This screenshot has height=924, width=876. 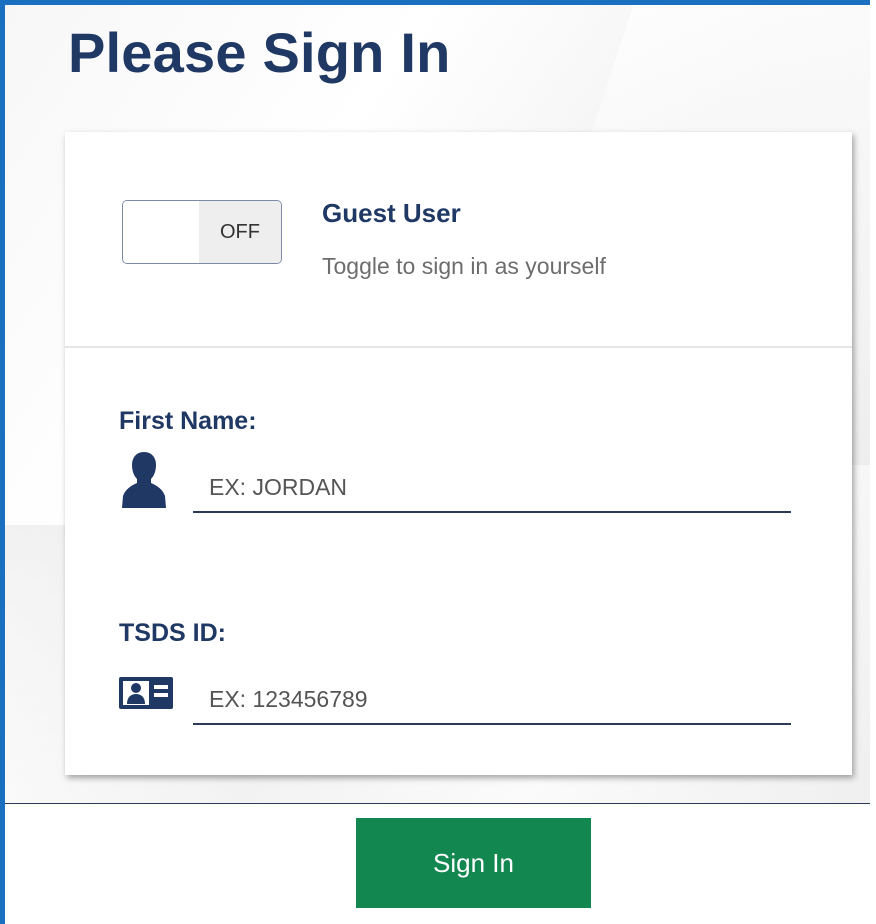 What do you see at coordinates (464, 266) in the screenshot?
I see `guest-user-subtitle: Toggle to sign in as yourself` at bounding box center [464, 266].